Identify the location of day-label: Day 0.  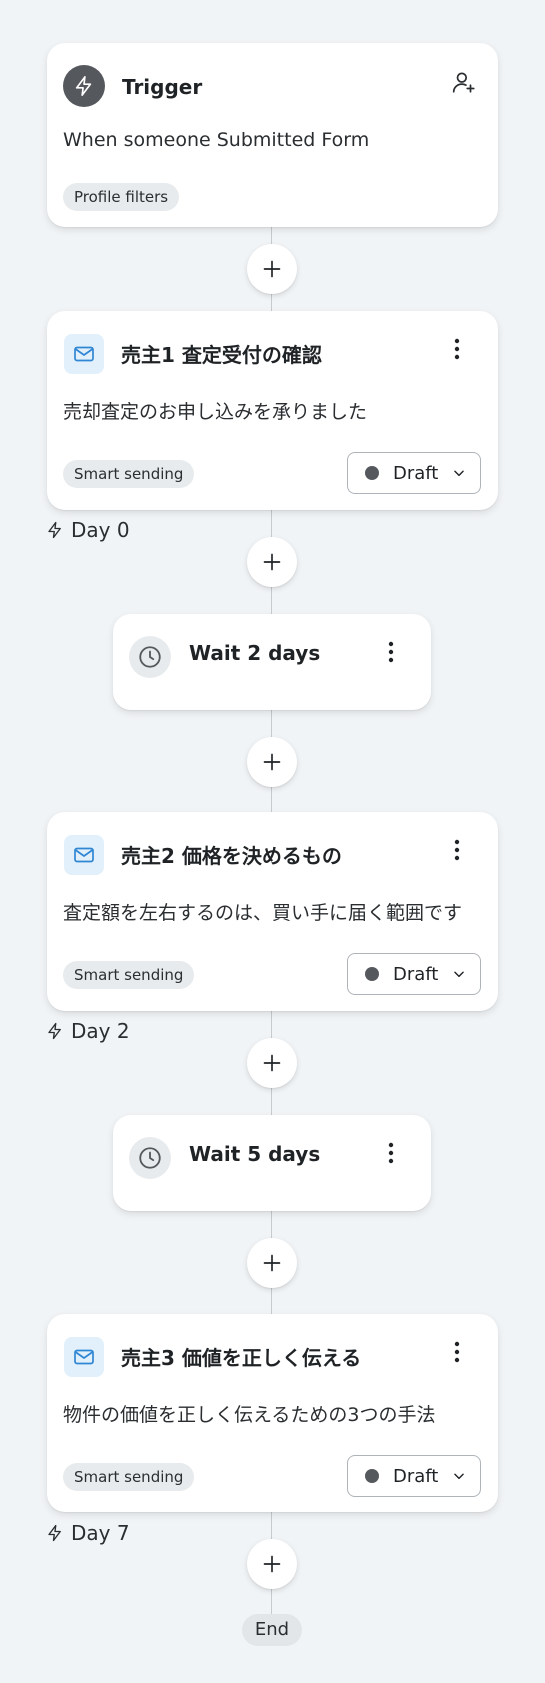
(88, 530).